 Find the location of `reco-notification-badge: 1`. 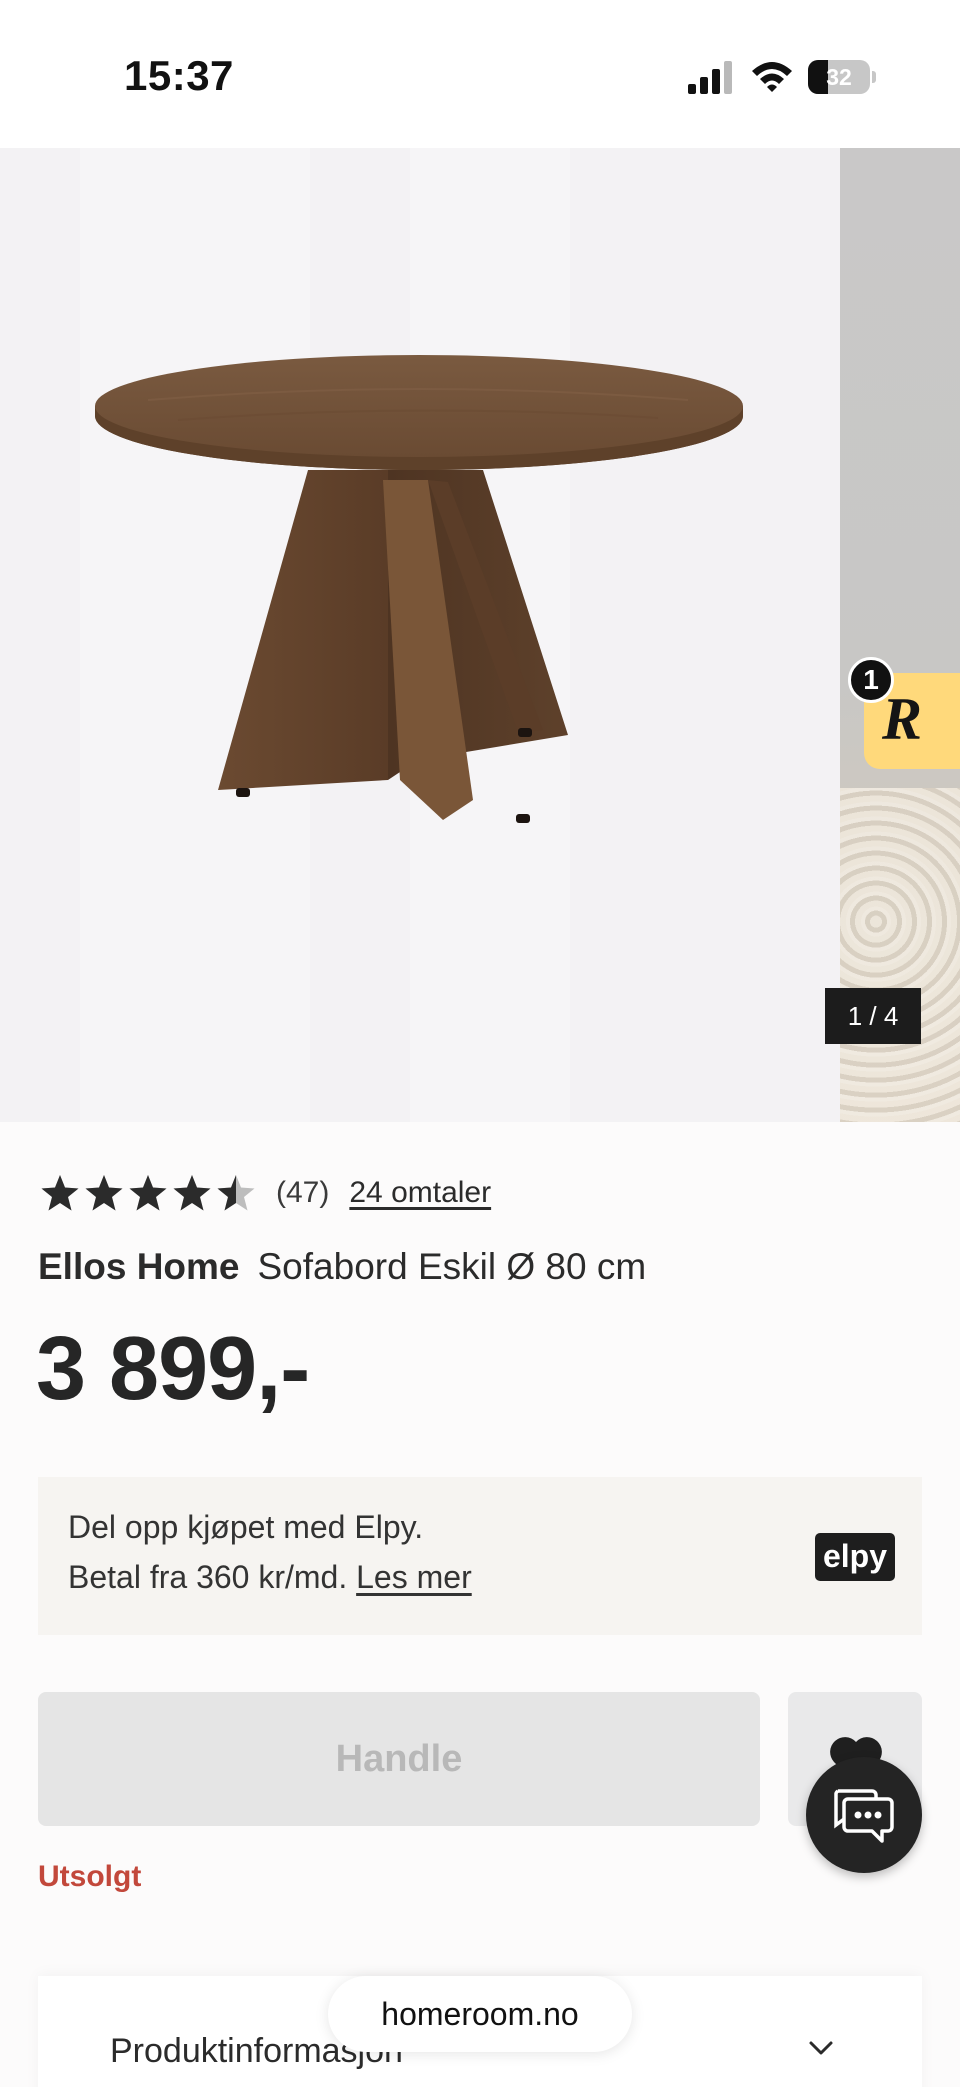

reco-notification-badge: 1 is located at coordinates (871, 680).